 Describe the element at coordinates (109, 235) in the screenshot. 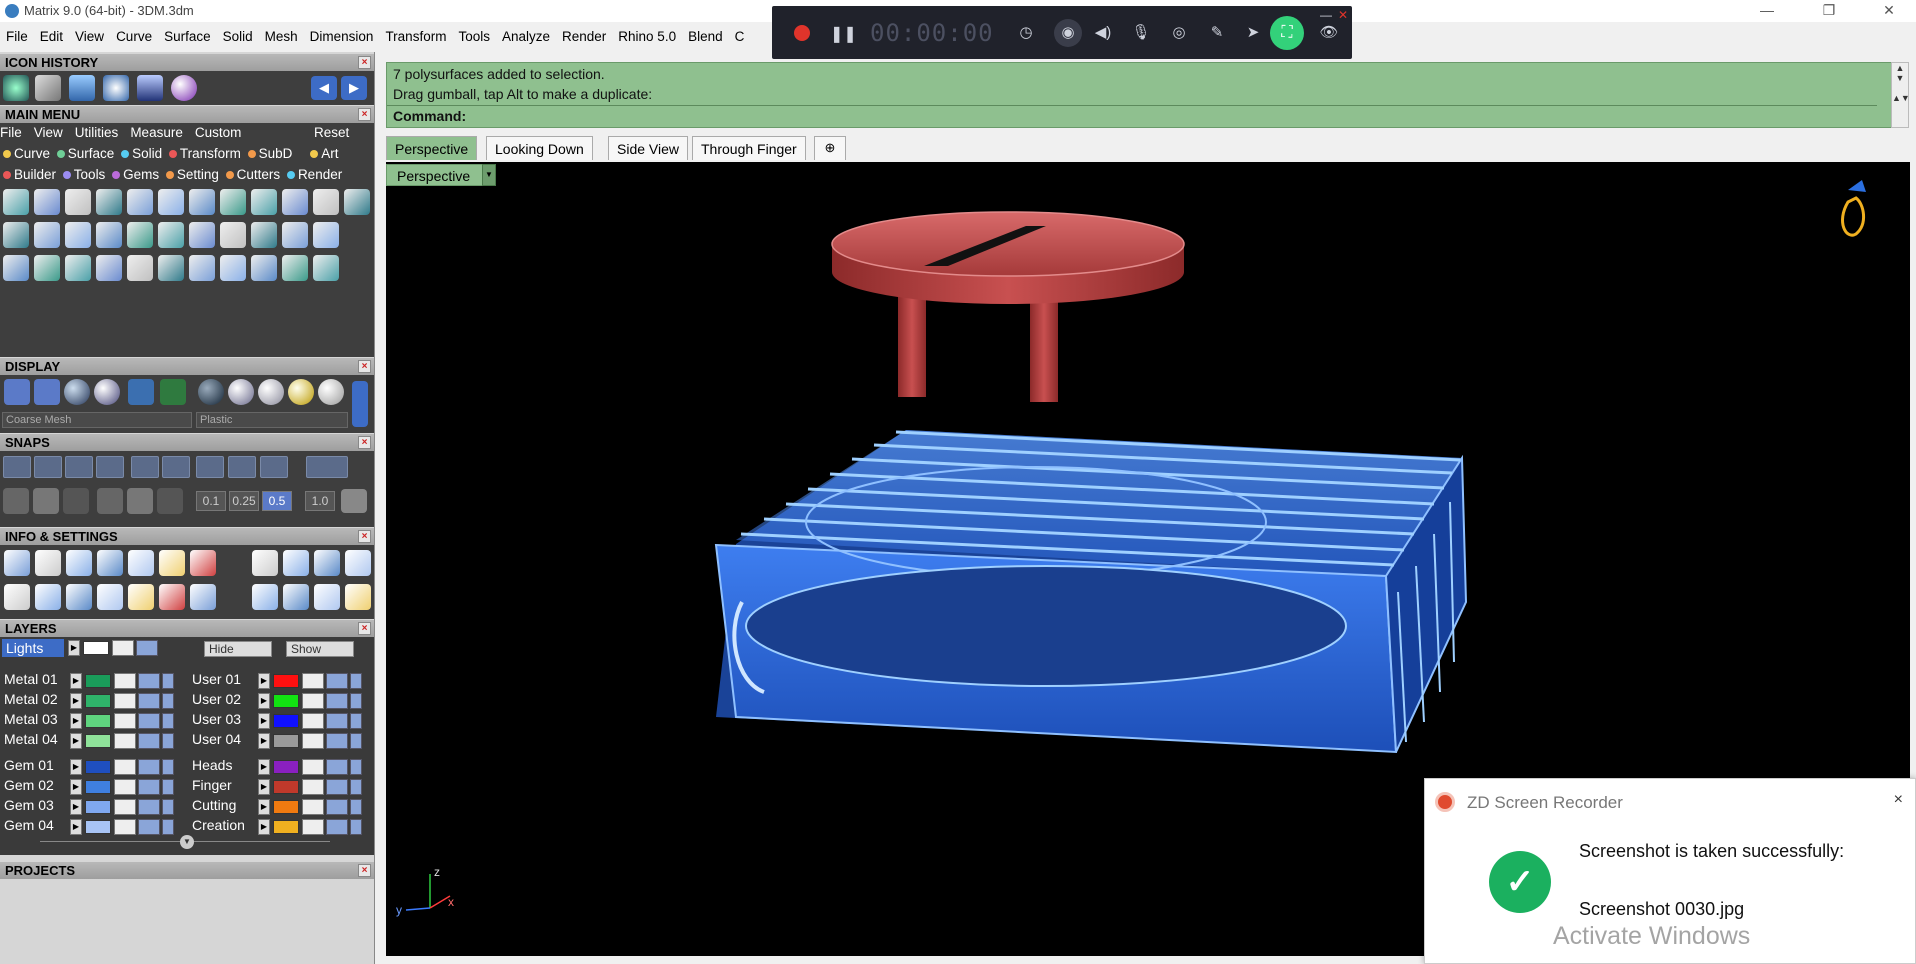

I see `band-icon` at that location.